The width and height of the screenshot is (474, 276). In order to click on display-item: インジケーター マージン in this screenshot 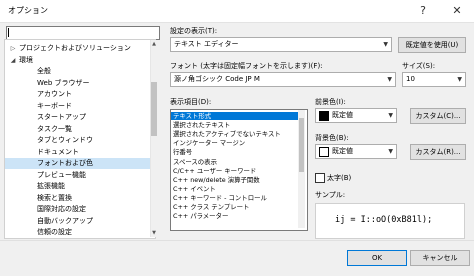, I will do `click(236, 143)`.